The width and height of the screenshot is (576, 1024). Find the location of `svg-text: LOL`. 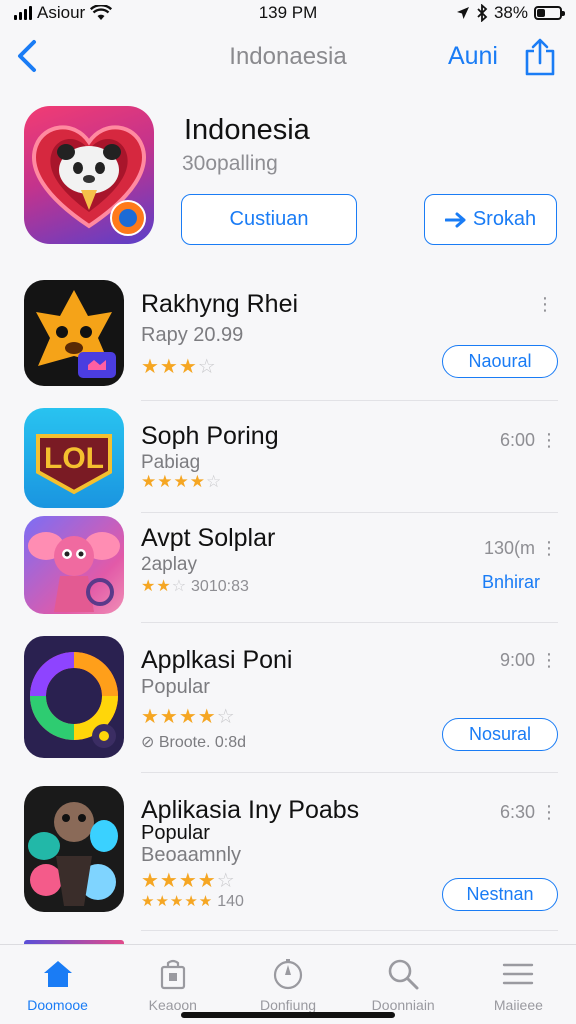

svg-text: LOL is located at coordinates (74, 458).